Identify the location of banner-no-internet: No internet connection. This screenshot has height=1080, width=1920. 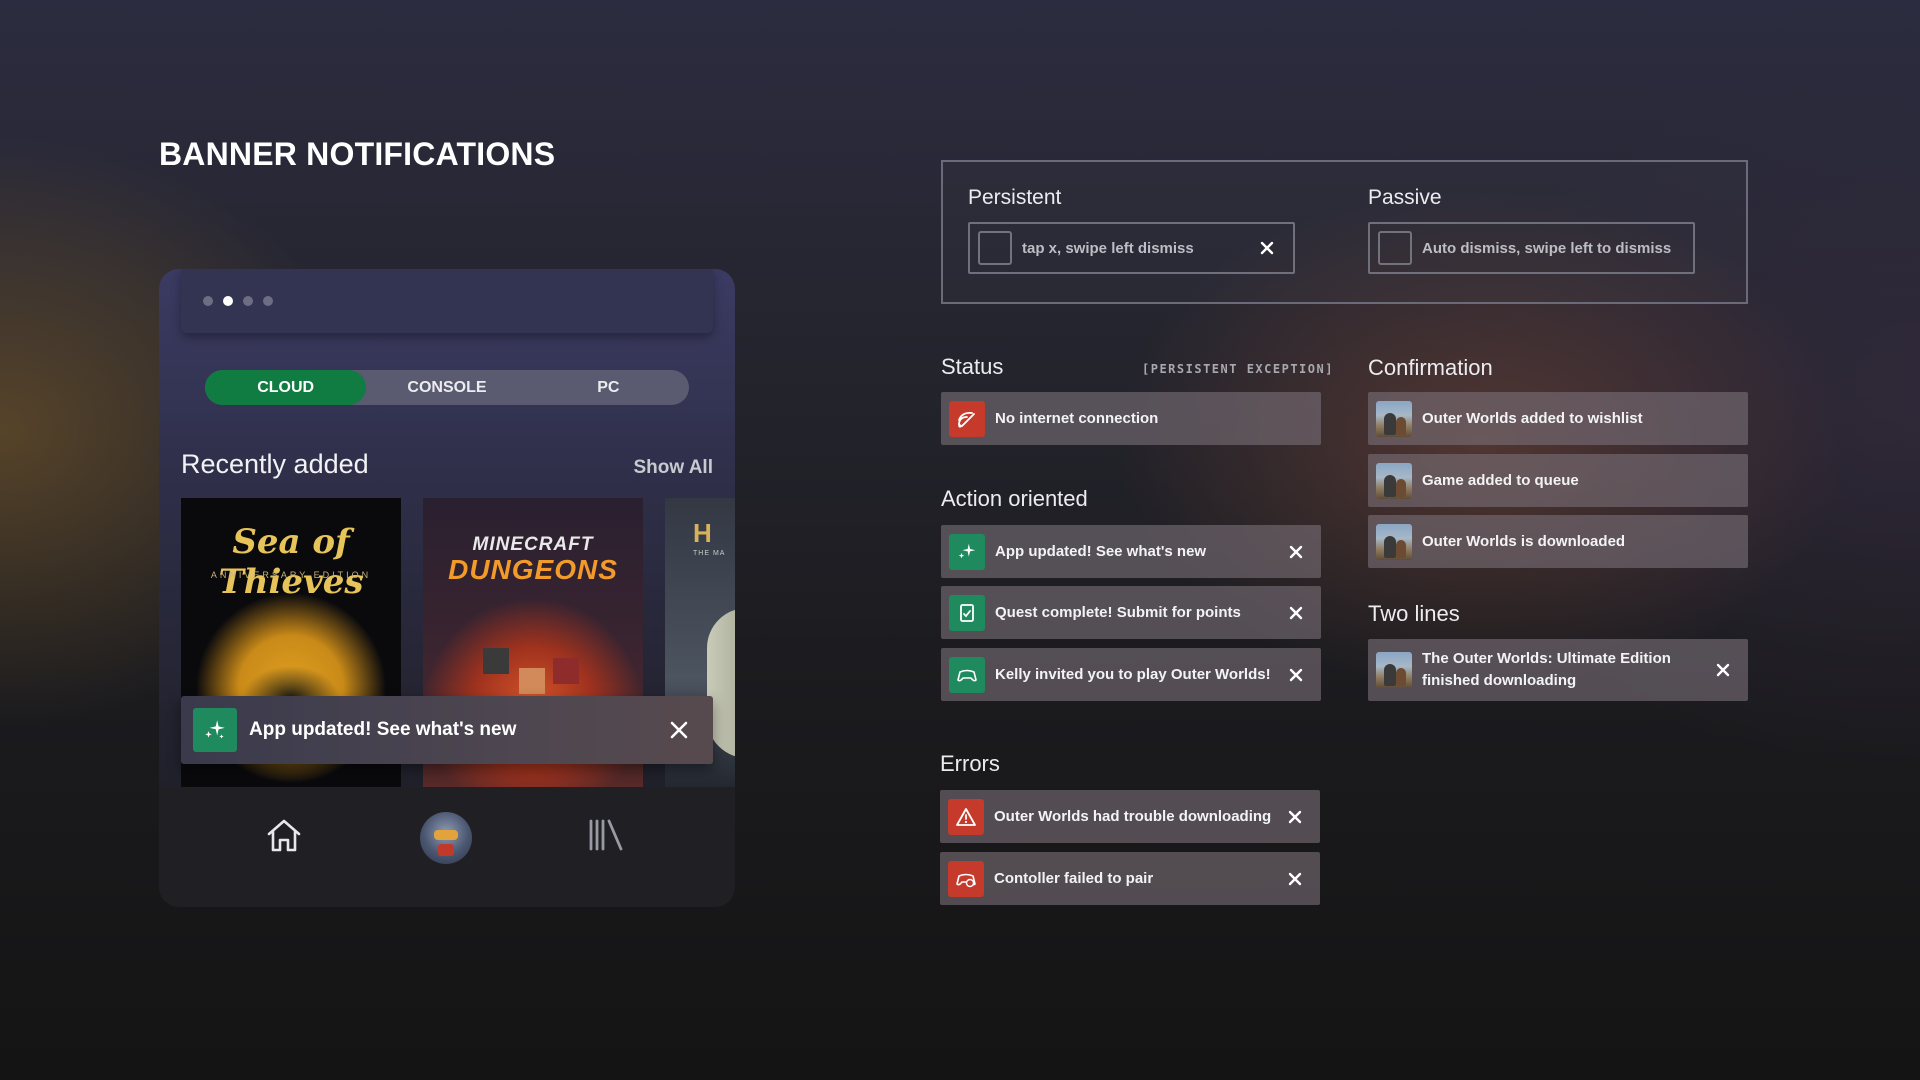
(1131, 418).